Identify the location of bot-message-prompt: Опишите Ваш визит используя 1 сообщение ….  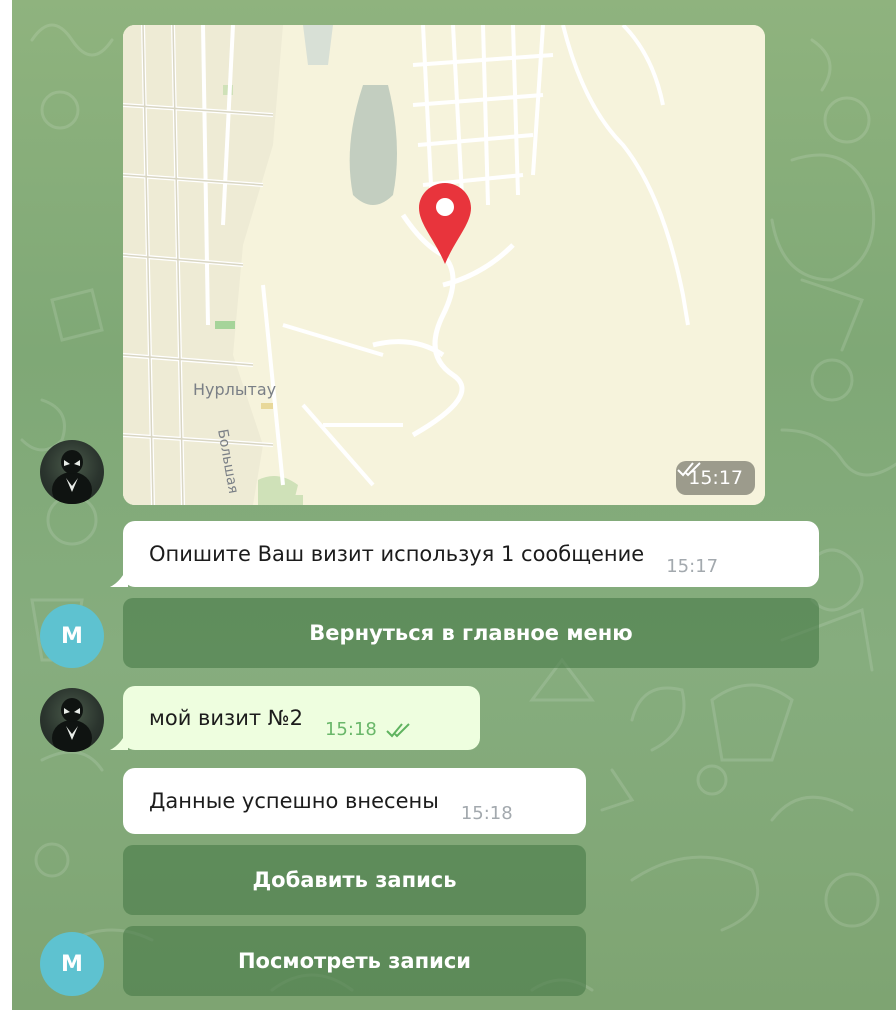
(471, 554).